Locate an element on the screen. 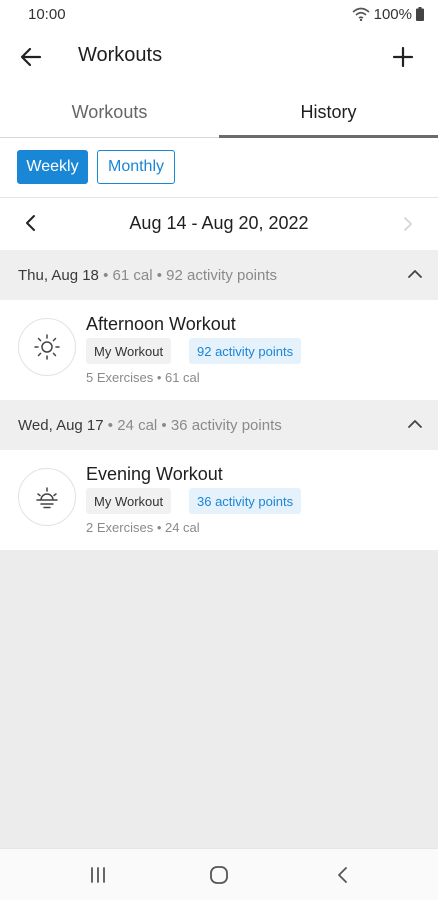 Image resolution: width=438 pixels, height=900 pixels. activity-points-tag: 36 activity points is located at coordinates (245, 501).